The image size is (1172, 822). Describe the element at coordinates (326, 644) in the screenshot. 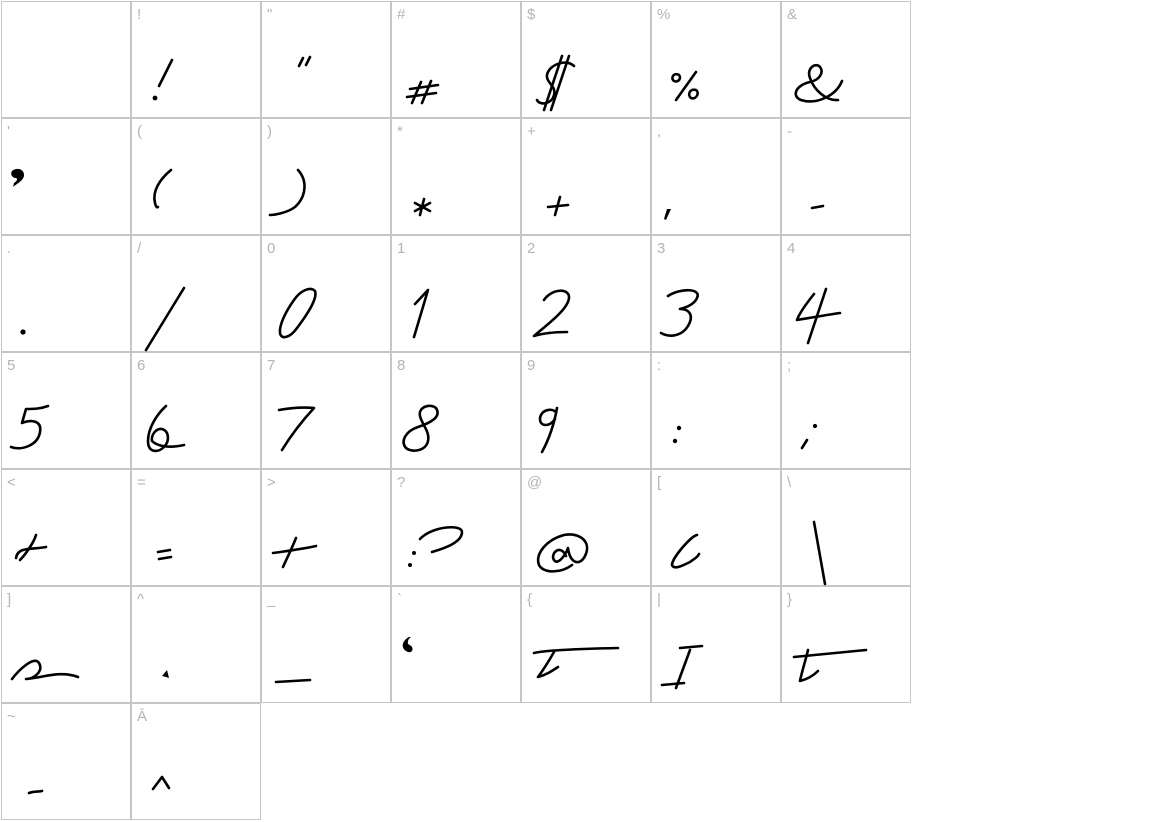

I see `glyph-cell: _` at that location.